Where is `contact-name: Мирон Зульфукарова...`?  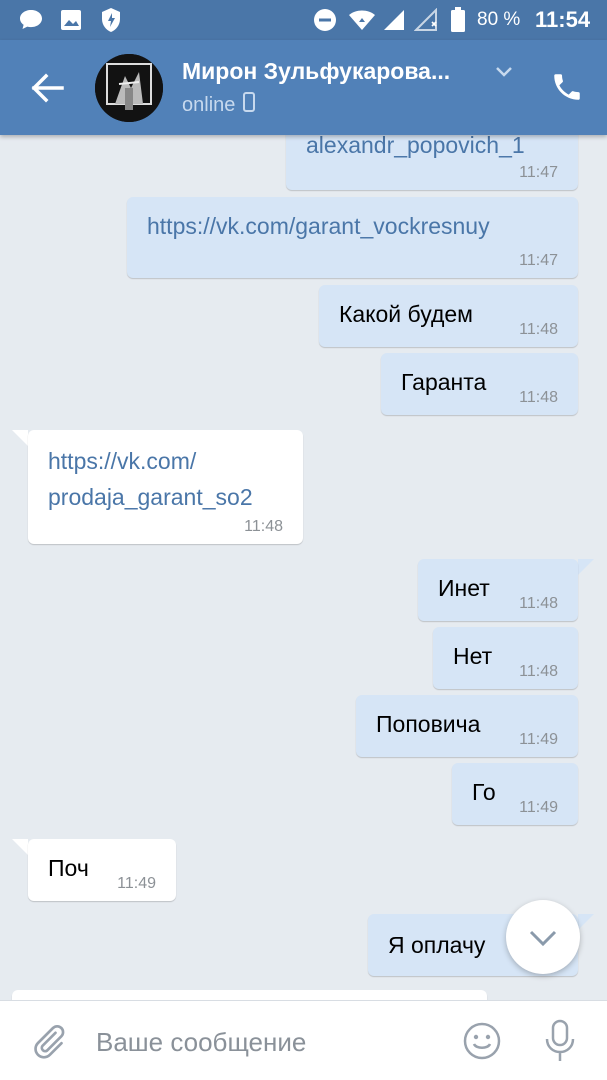
contact-name: Мирон Зульфукарова... is located at coordinates (327, 71).